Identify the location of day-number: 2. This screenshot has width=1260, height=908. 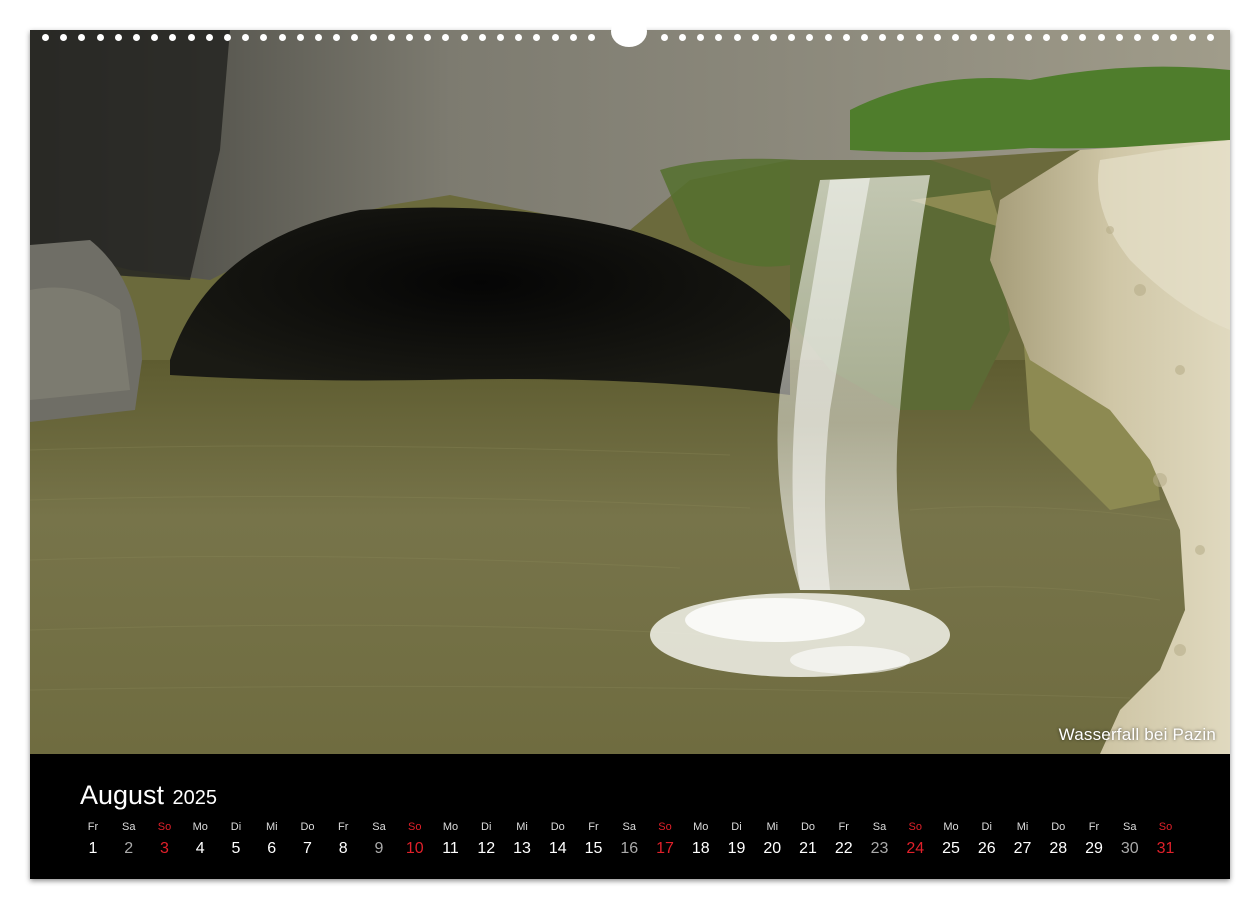
(129, 848).